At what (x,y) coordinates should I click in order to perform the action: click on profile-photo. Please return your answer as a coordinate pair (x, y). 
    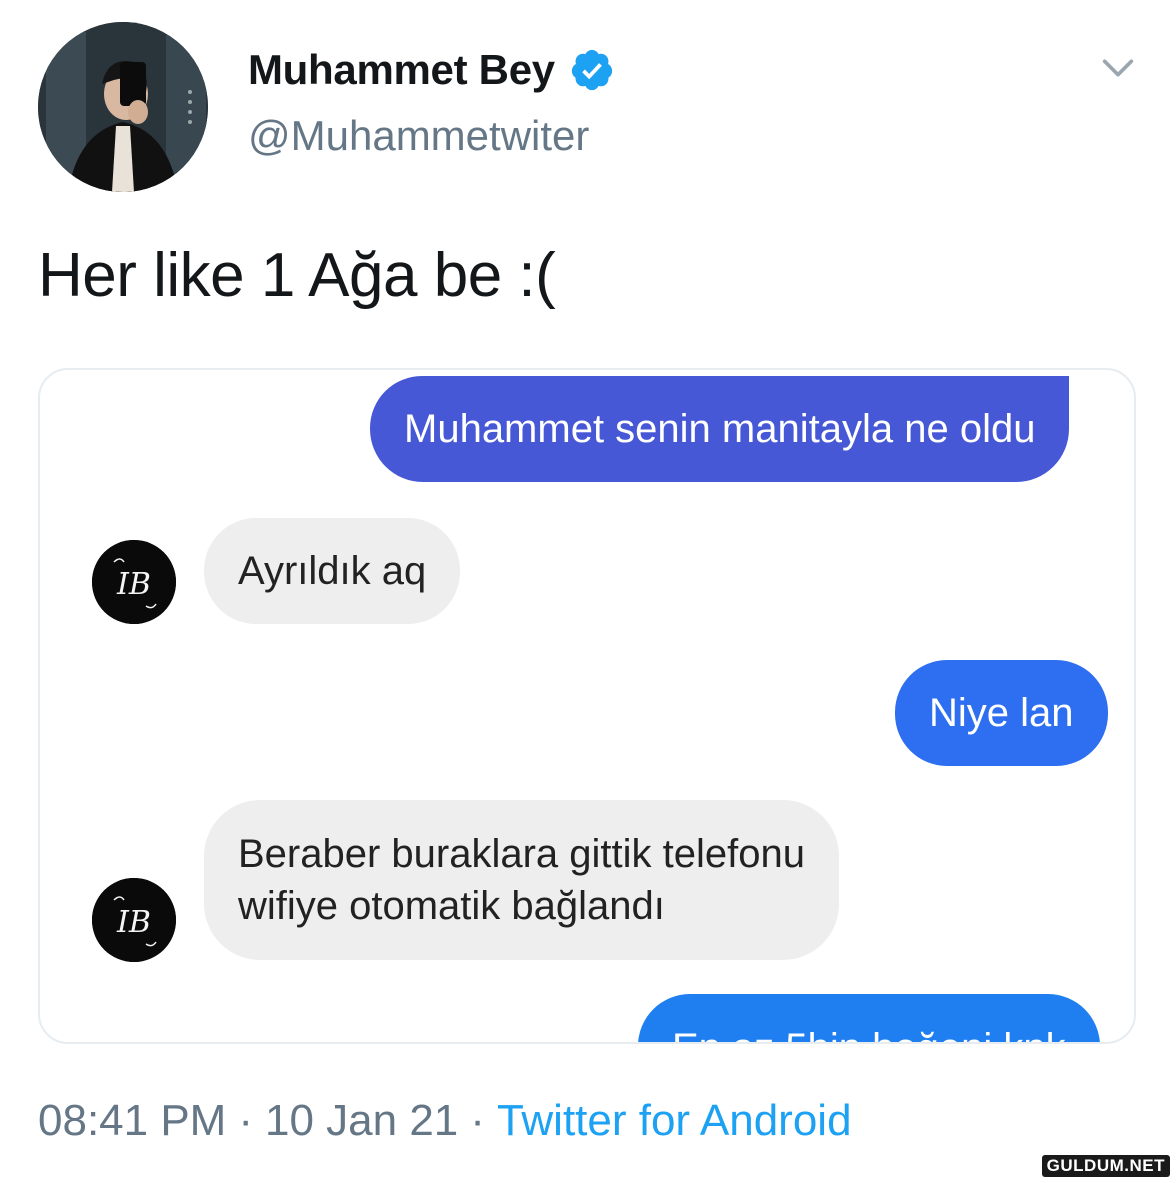
    Looking at the image, I should click on (123, 107).